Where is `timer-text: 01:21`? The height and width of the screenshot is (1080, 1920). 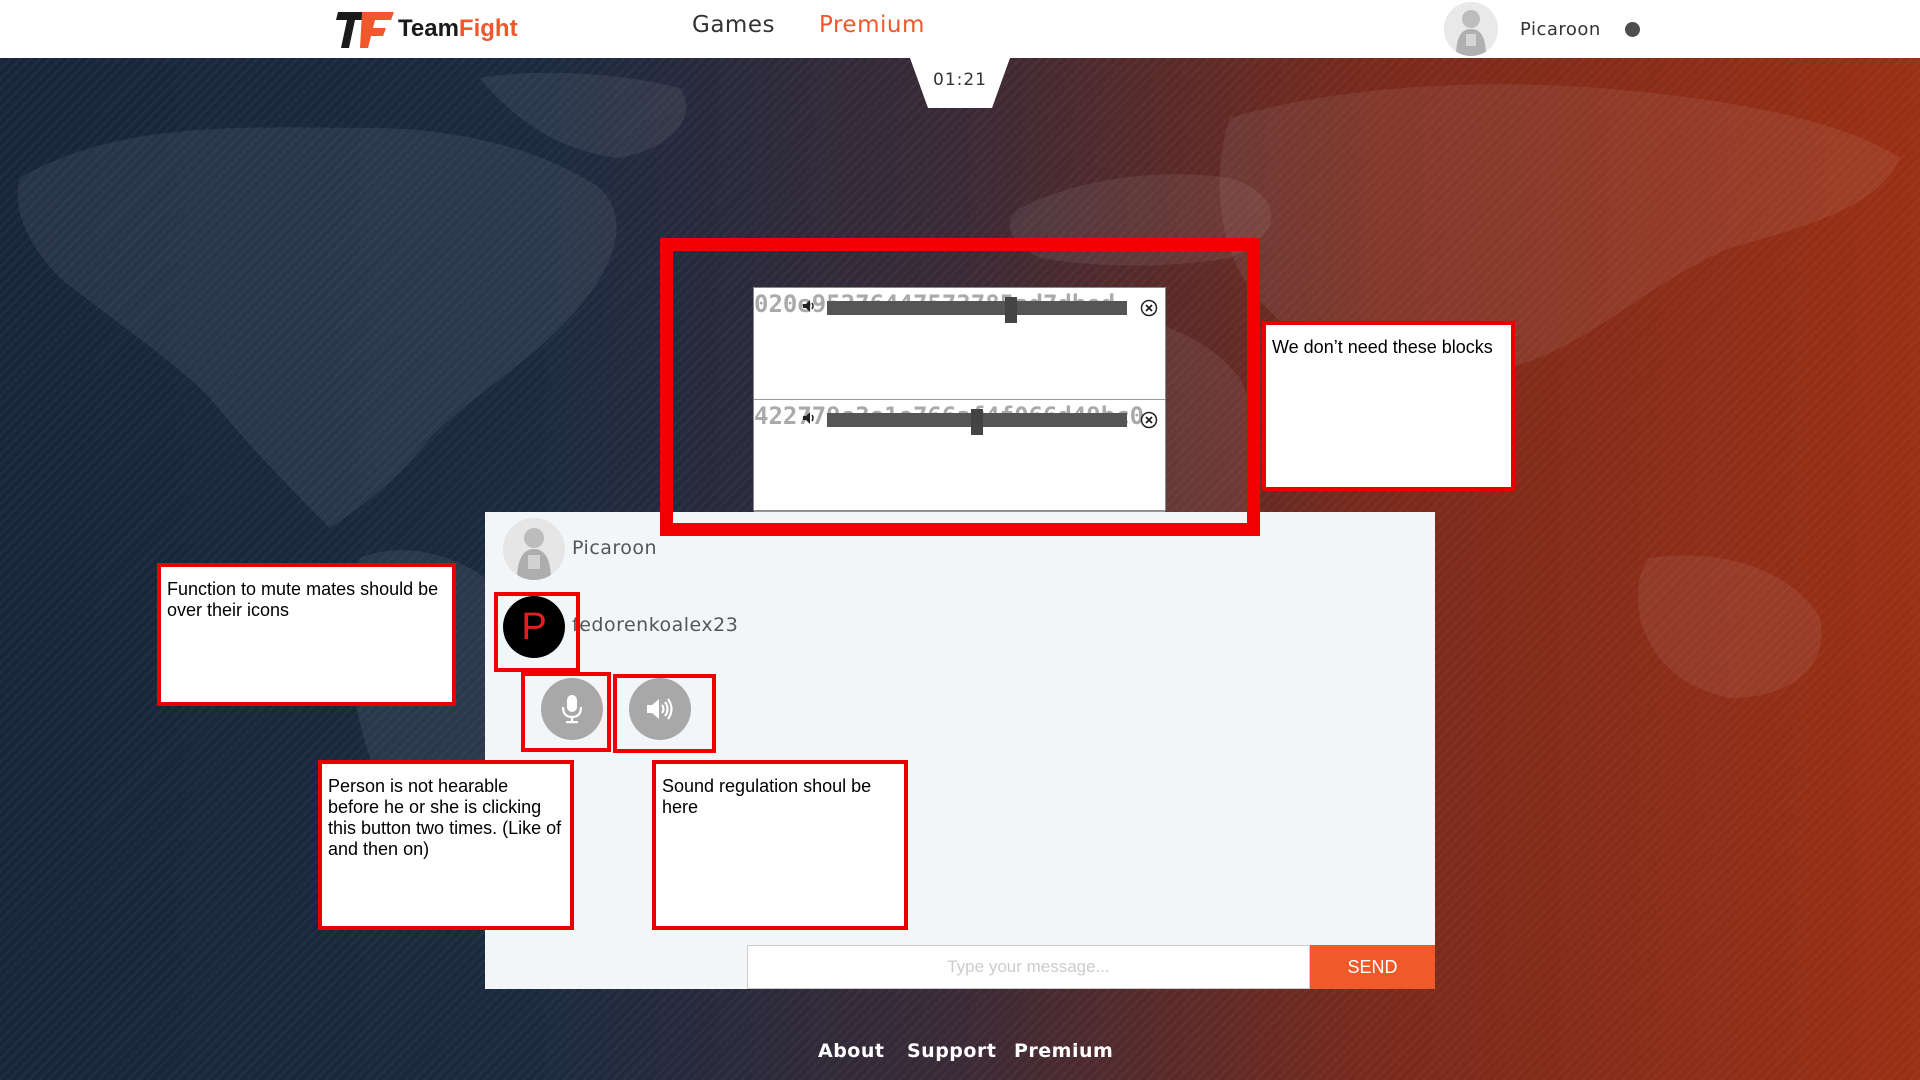
timer-text: 01:21 is located at coordinates (960, 80).